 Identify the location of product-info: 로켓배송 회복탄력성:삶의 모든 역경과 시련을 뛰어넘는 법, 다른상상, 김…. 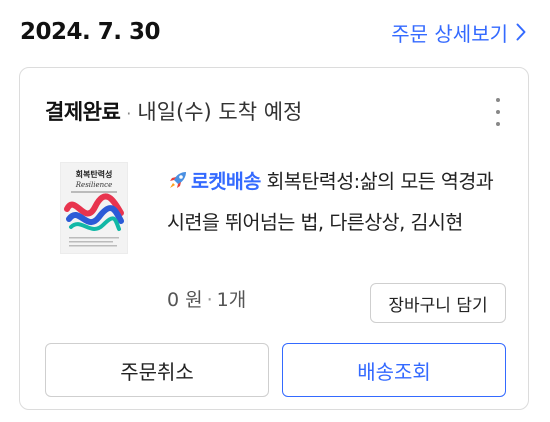
(339, 202).